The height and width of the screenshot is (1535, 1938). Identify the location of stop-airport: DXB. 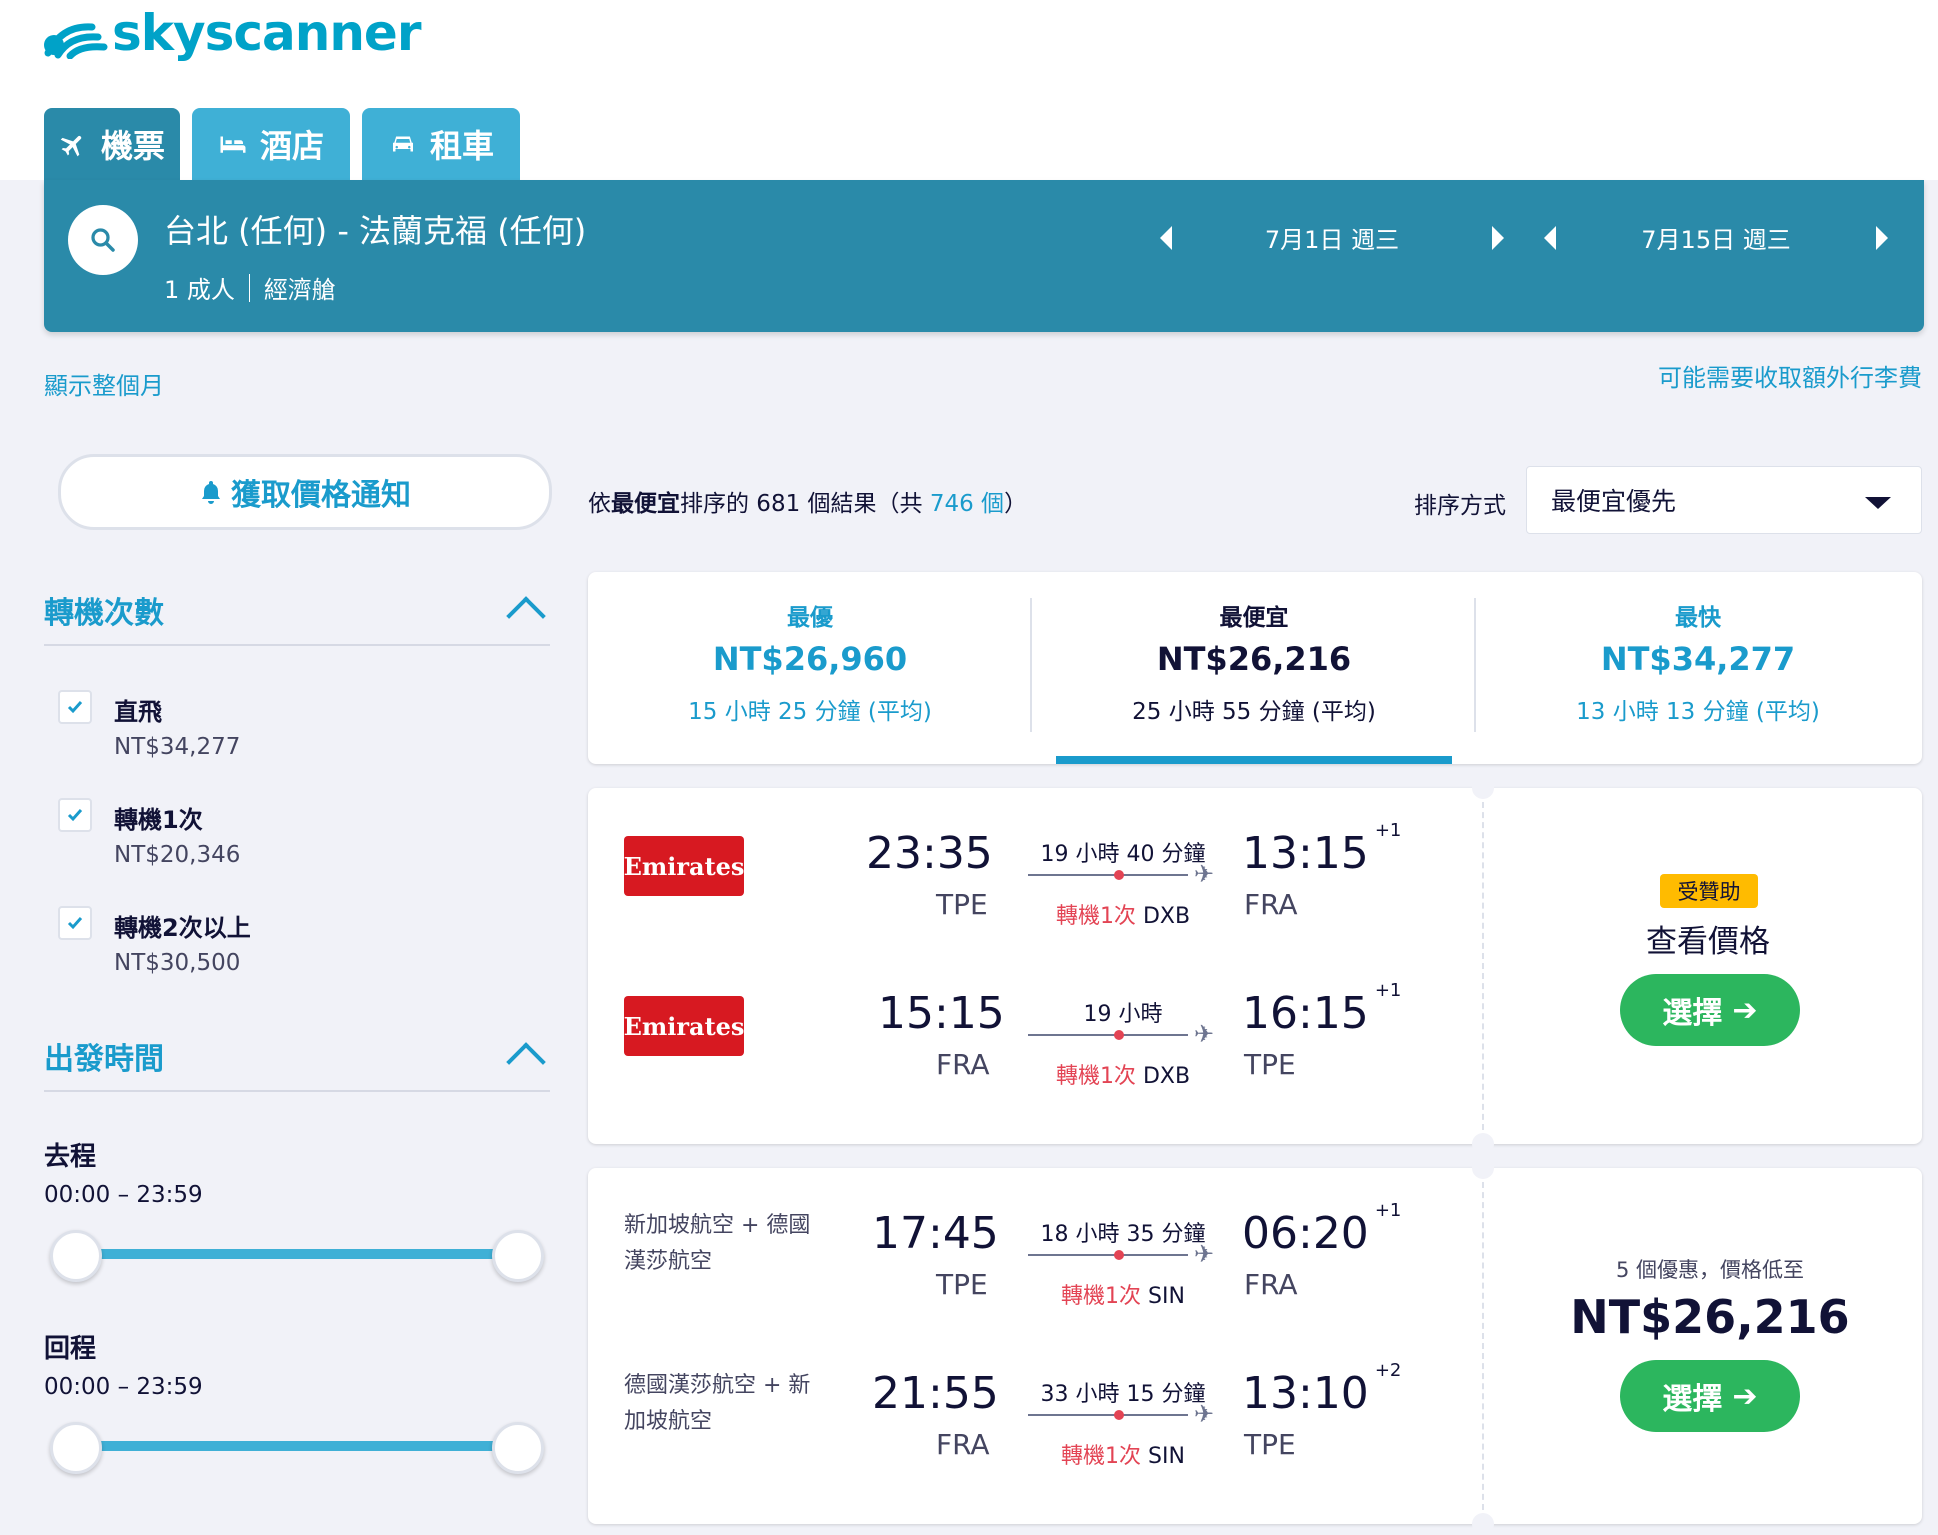
(1166, 916).